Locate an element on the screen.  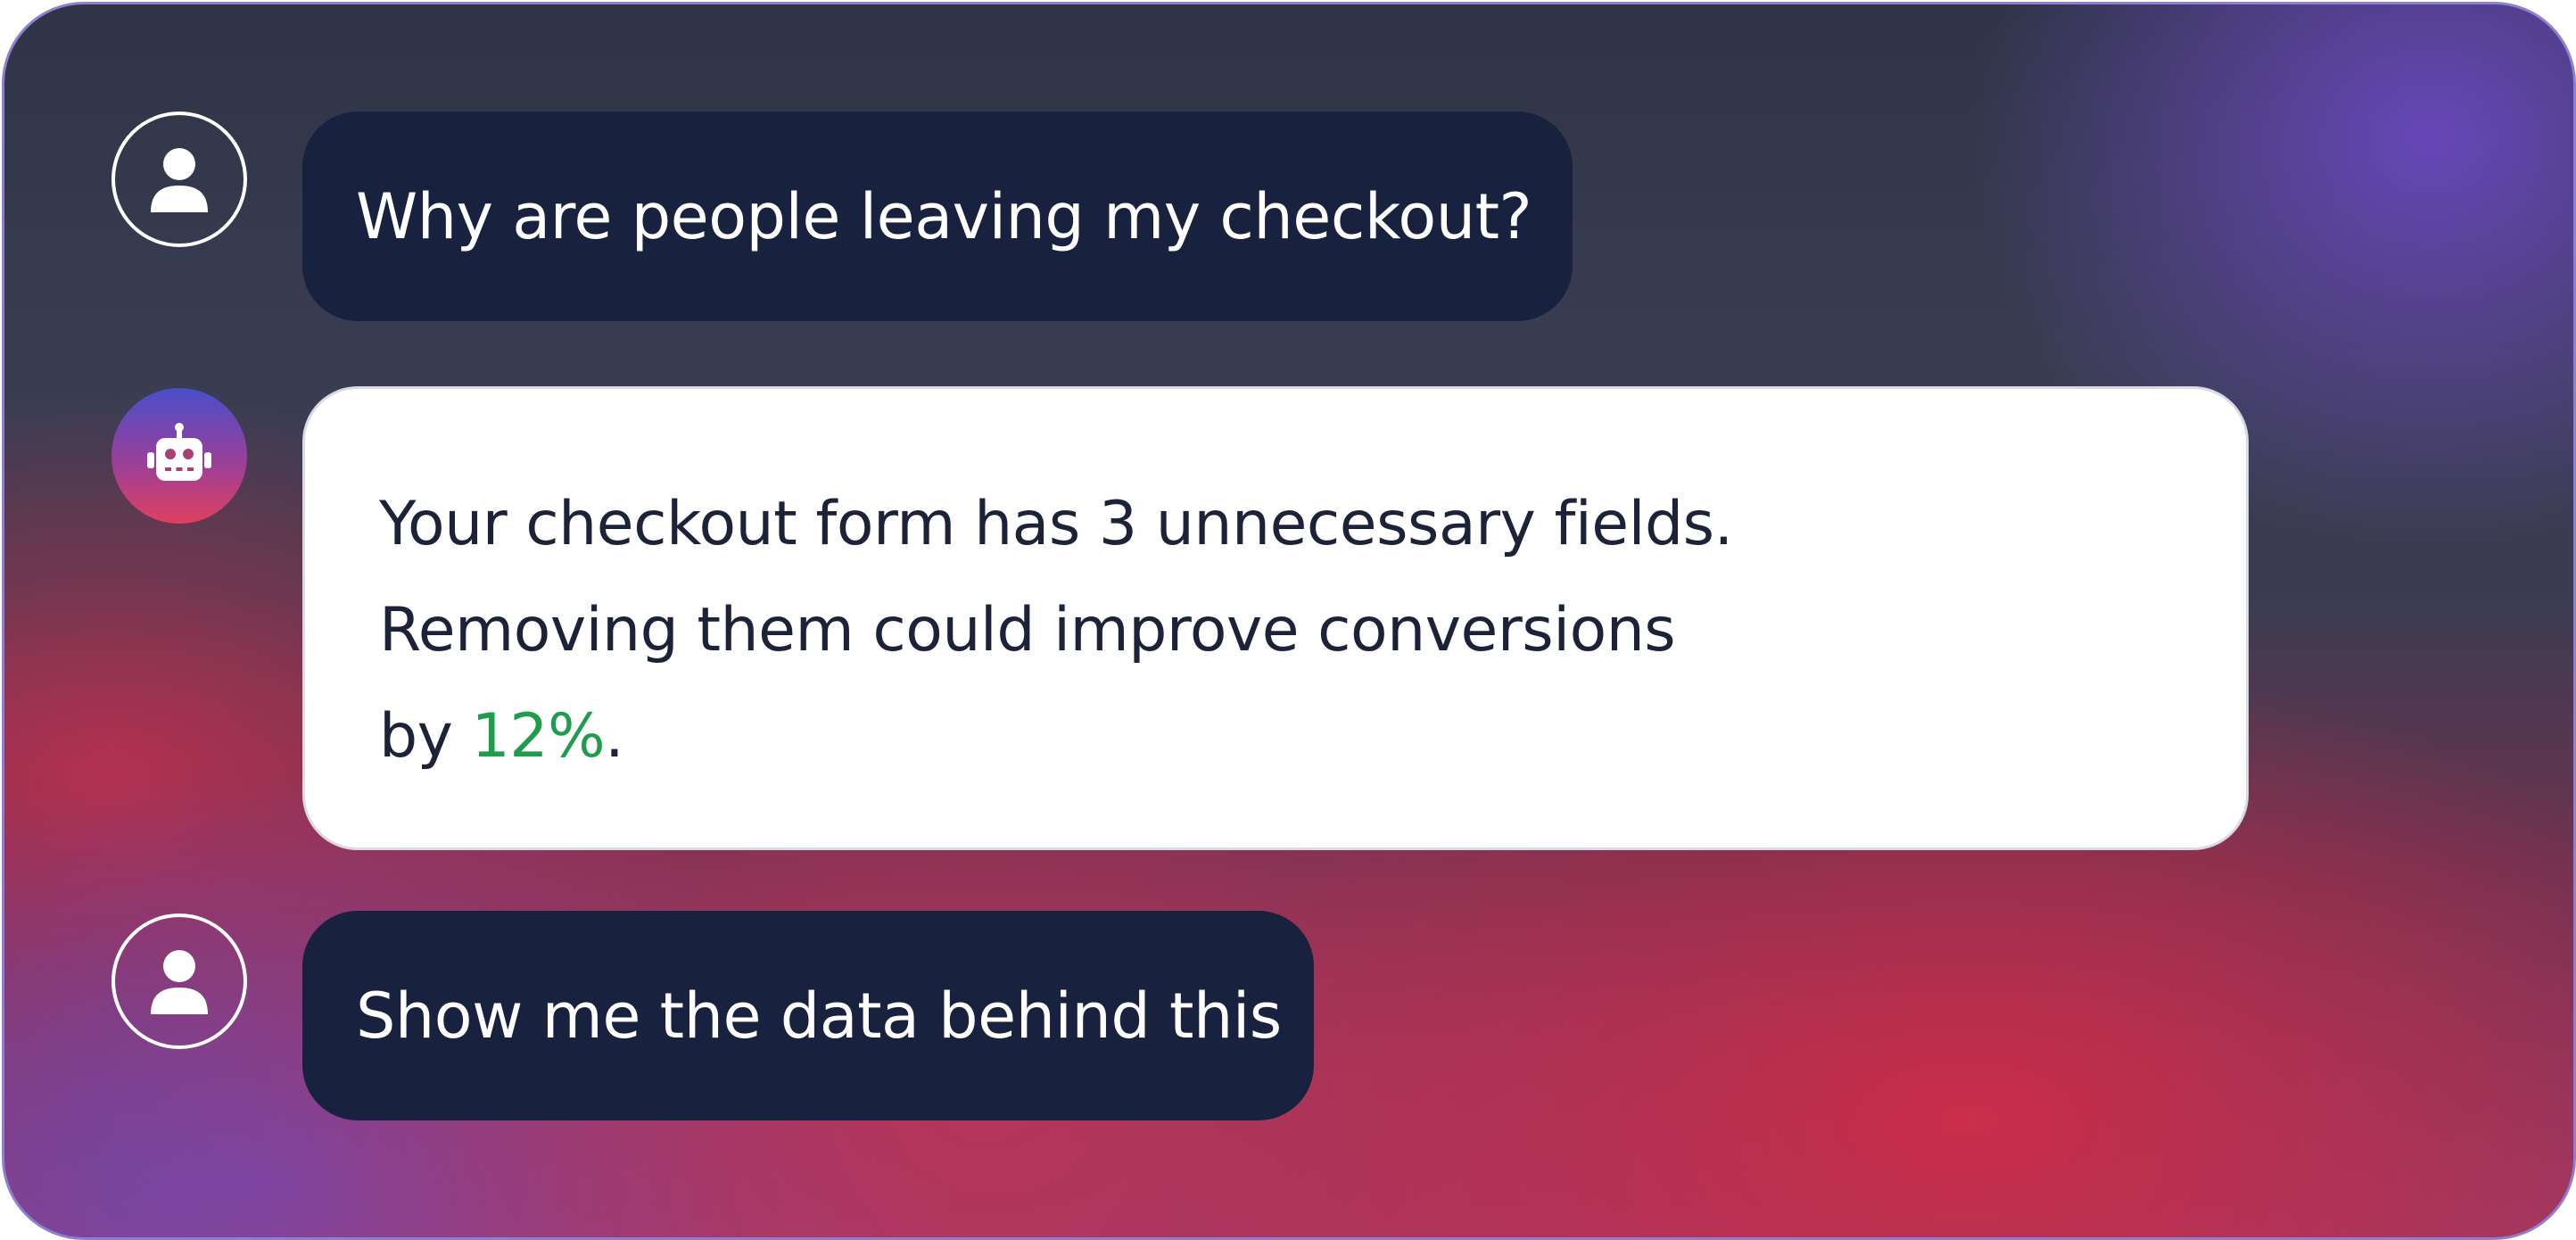
assistant-message-suffix: . is located at coordinates (615, 736).